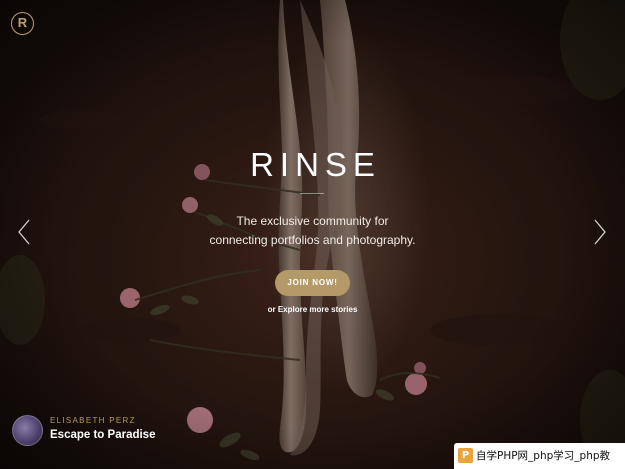 This screenshot has height=469, width=625. Describe the element at coordinates (312, 240) in the screenshot. I see `tagline-line-2: connecting portfolios and photography.` at that location.